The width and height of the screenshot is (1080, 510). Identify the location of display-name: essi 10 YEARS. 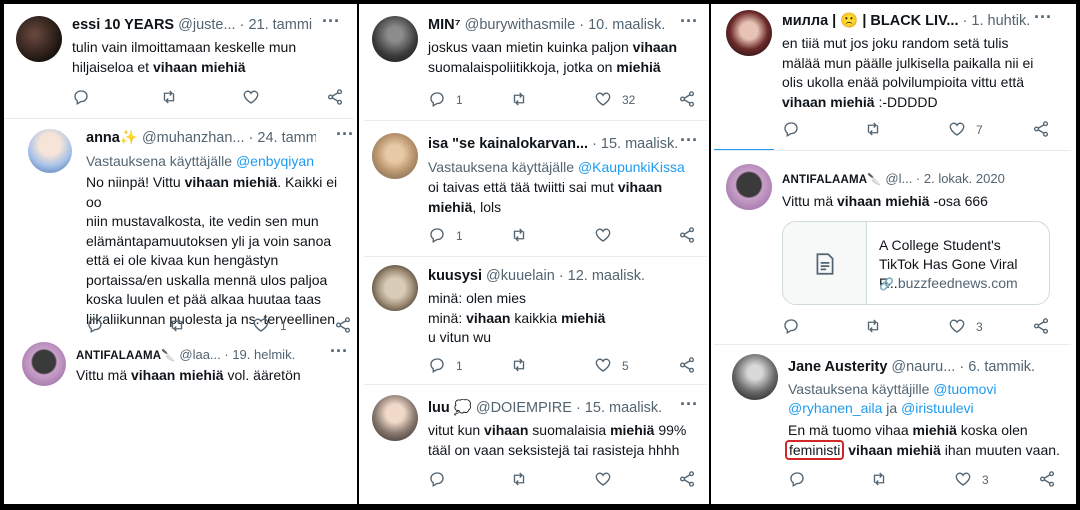
(123, 25).